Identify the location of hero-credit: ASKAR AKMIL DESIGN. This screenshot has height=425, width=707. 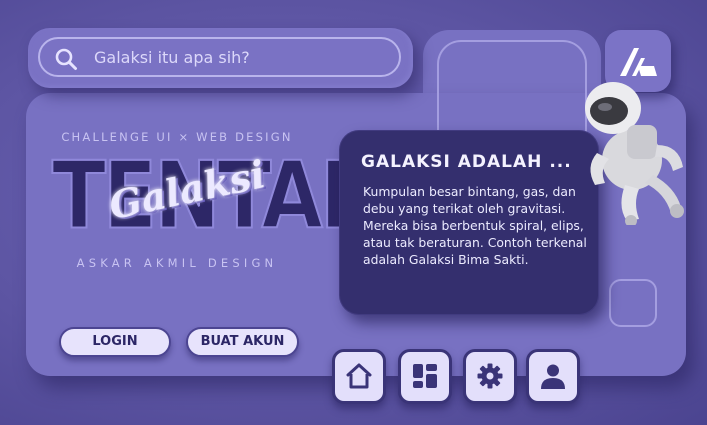
(177, 263).